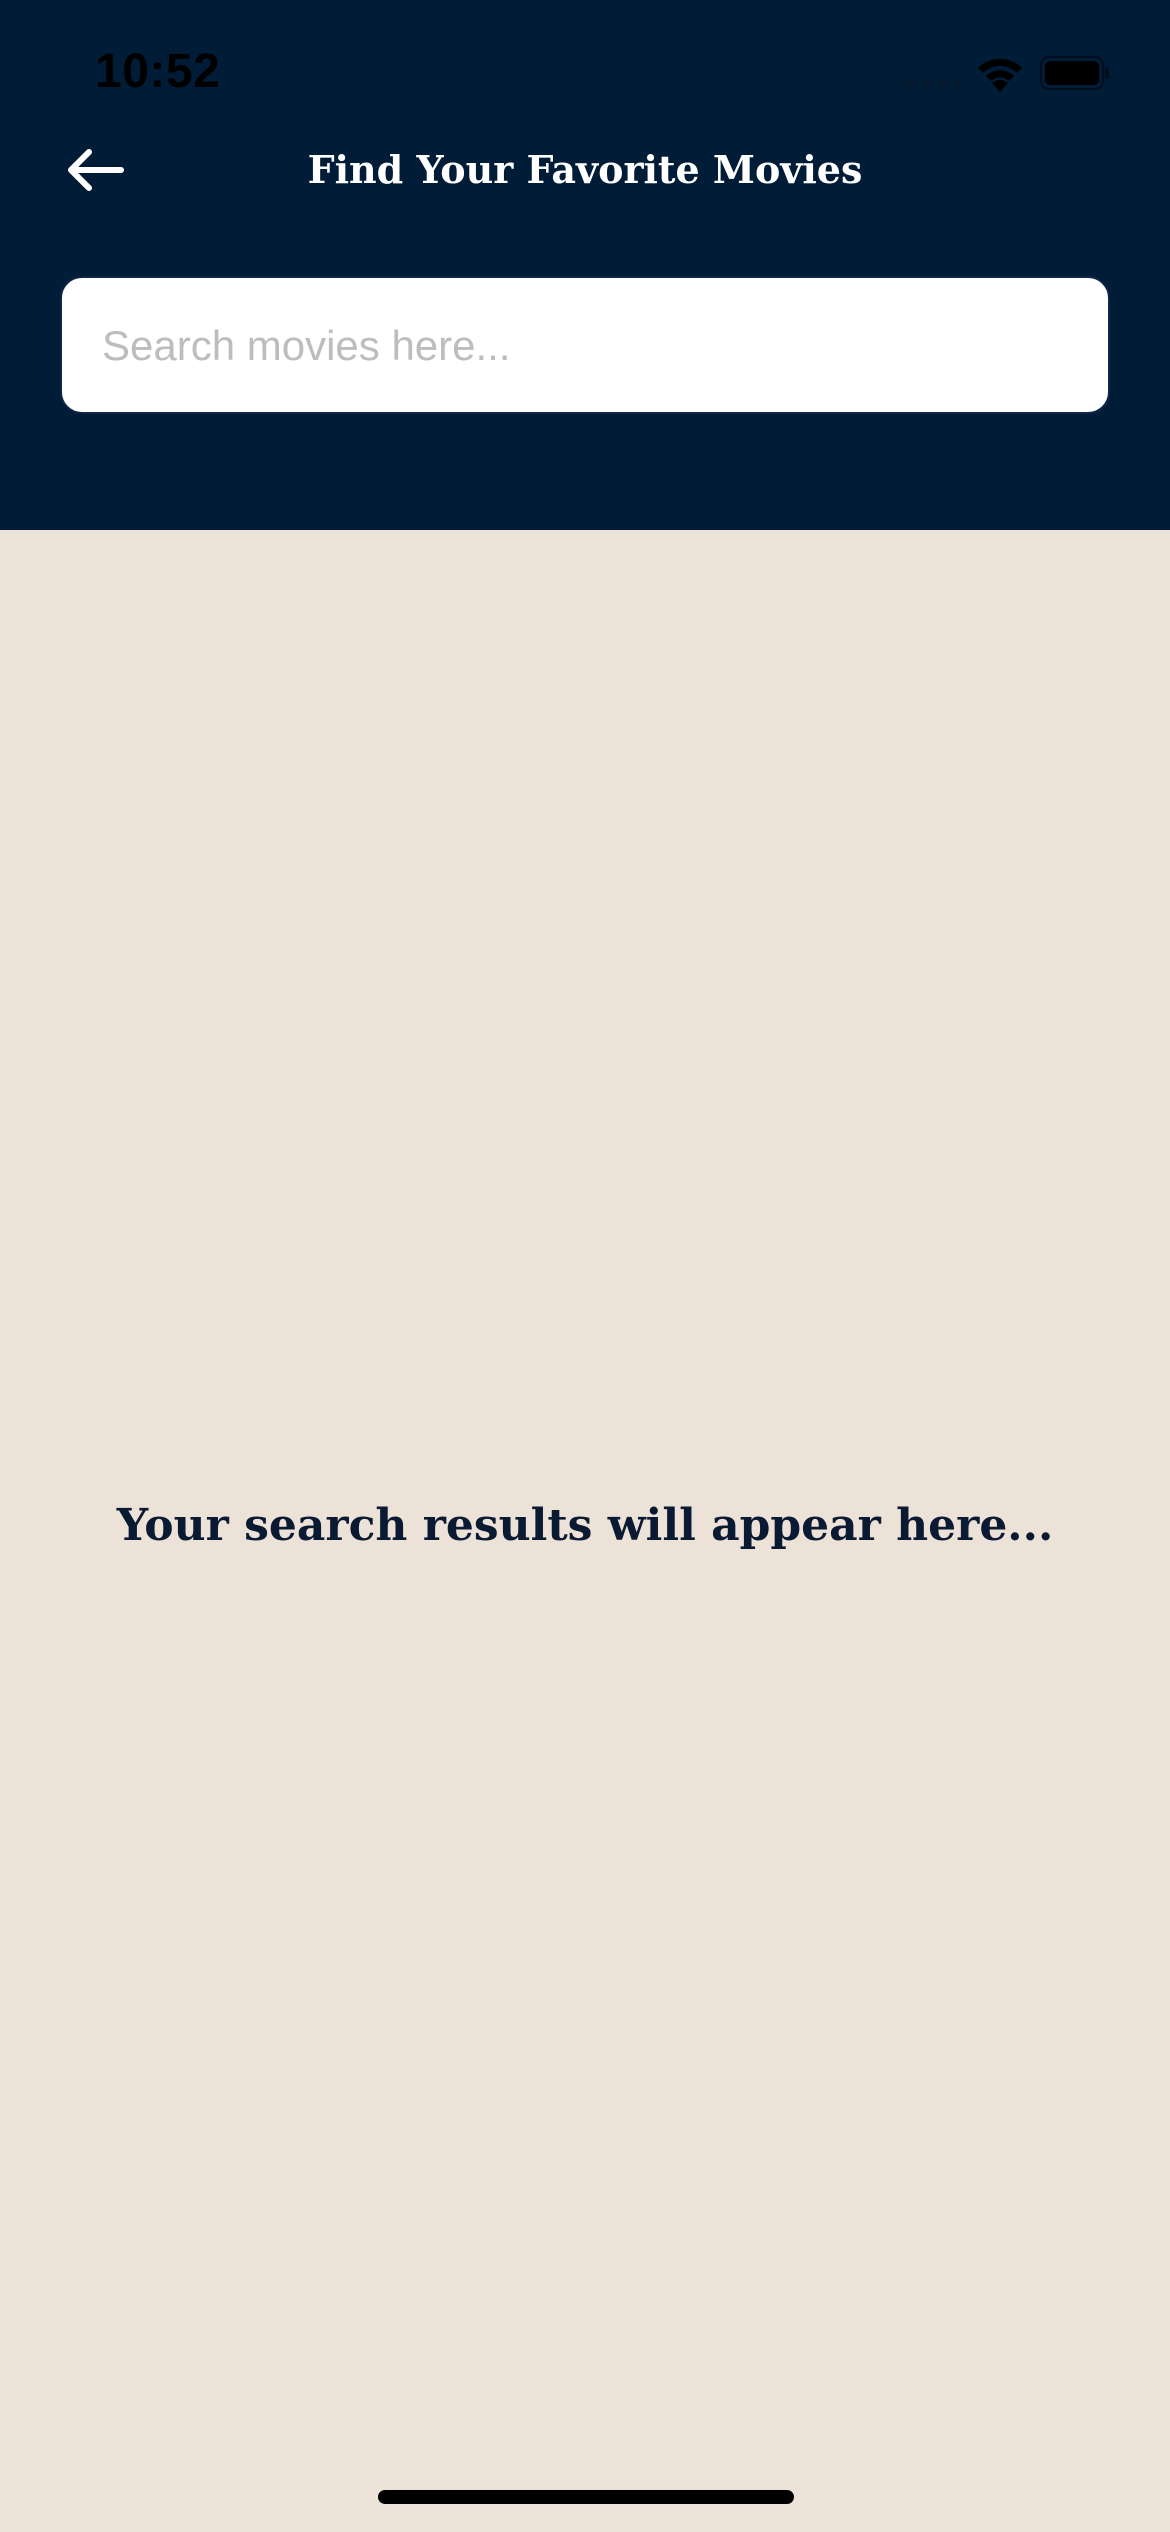 The image size is (1170, 2532). I want to click on status-time: 10:52, so click(158, 71).